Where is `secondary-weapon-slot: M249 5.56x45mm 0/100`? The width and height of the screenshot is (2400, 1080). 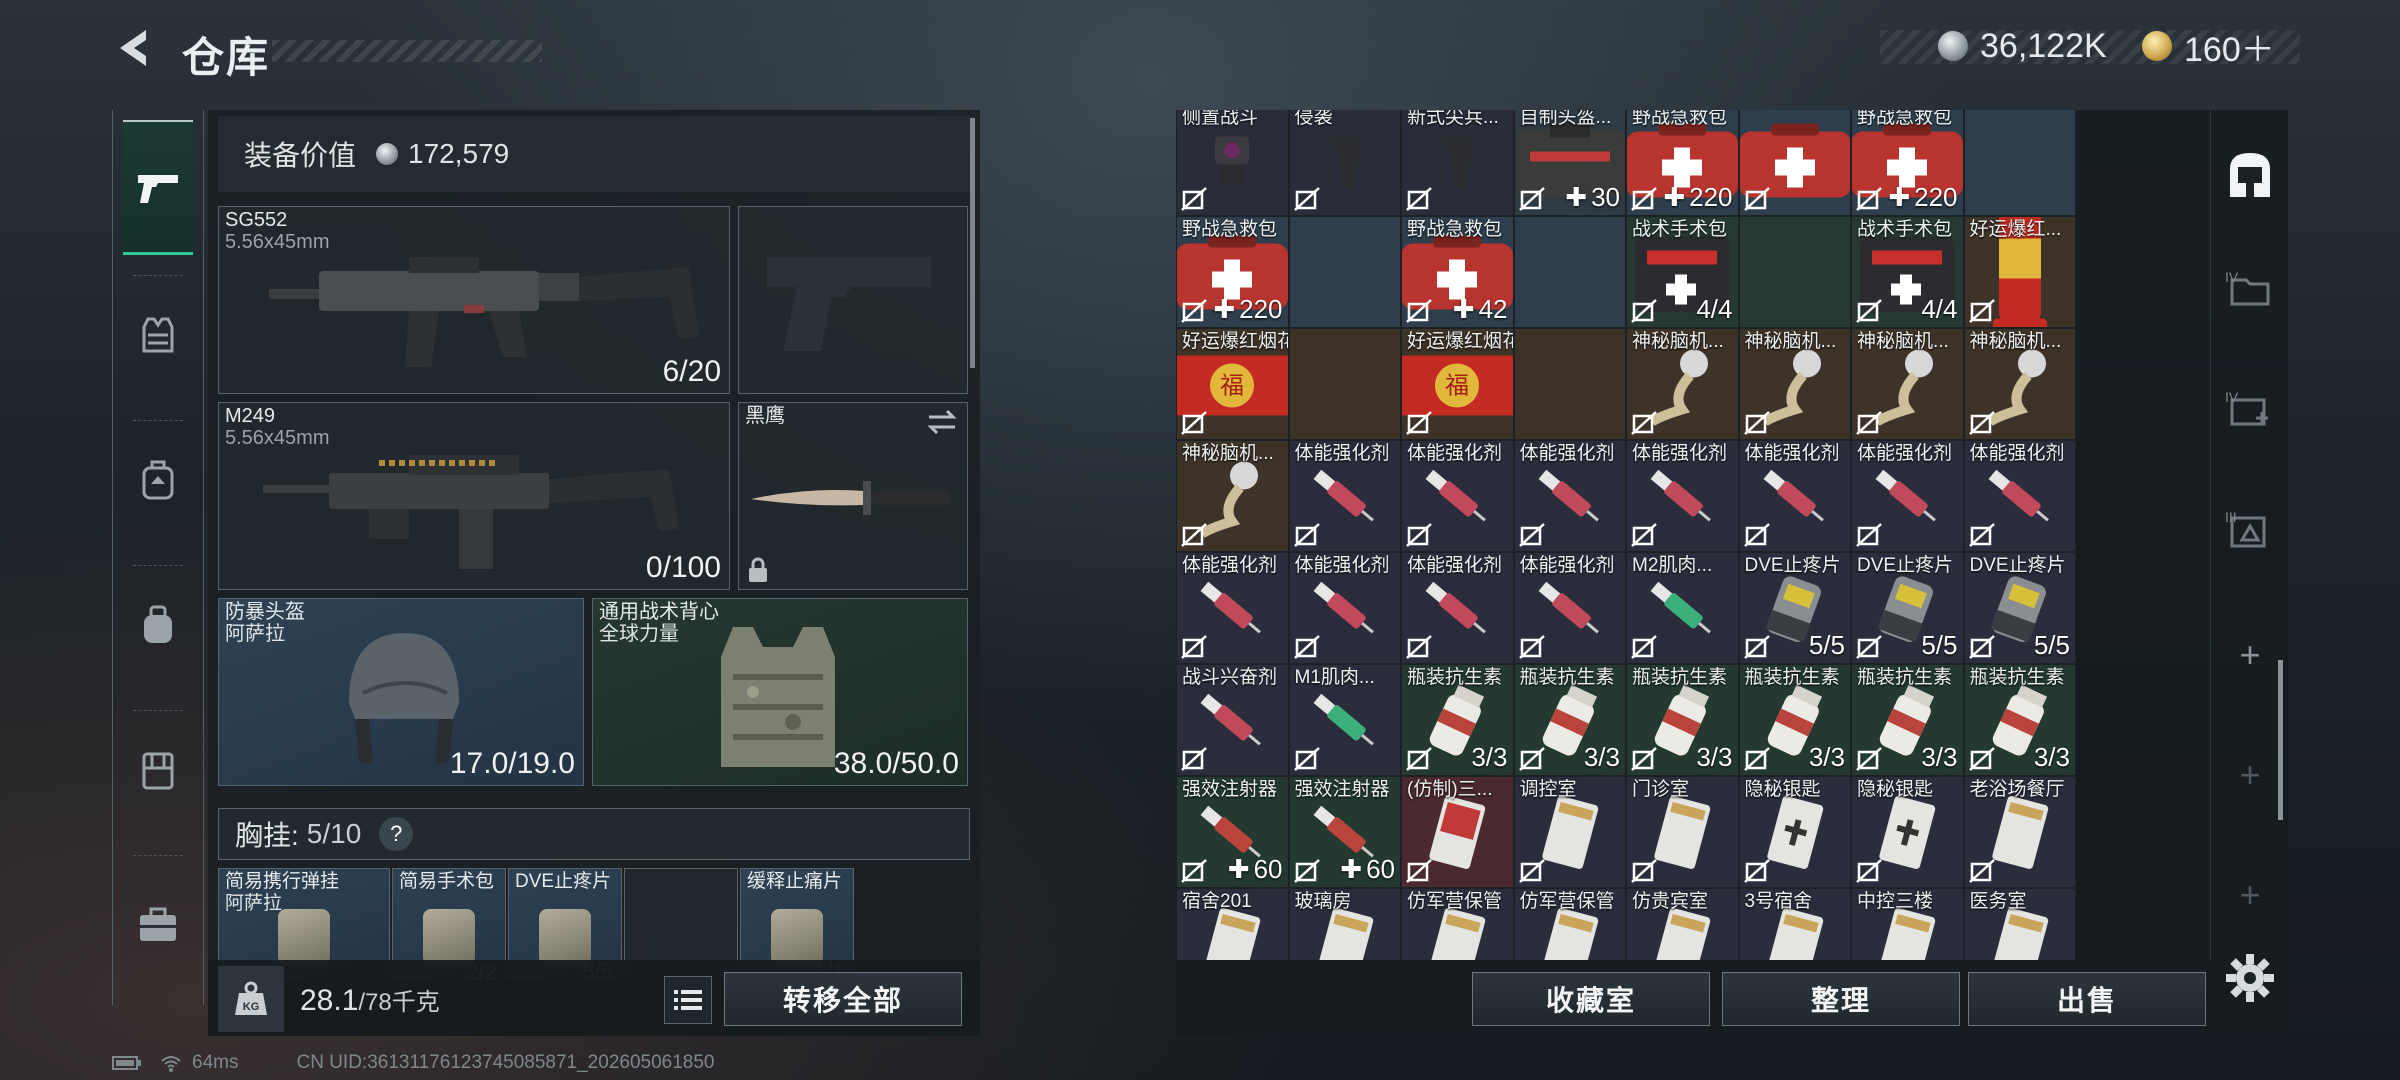
secondary-weapon-slot: M249 5.56x45mm 0/100 is located at coordinates (474, 496).